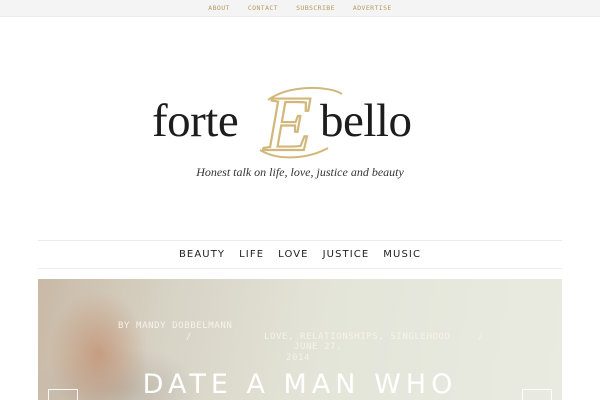  Describe the element at coordinates (63, 394) in the screenshot. I see `arrow-left-icon` at that location.